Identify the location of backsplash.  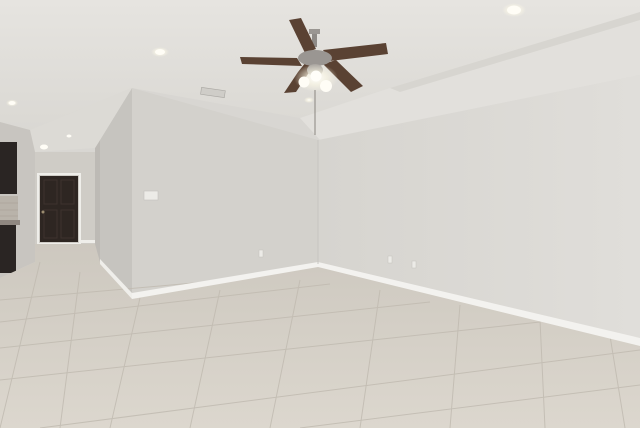
(9, 208).